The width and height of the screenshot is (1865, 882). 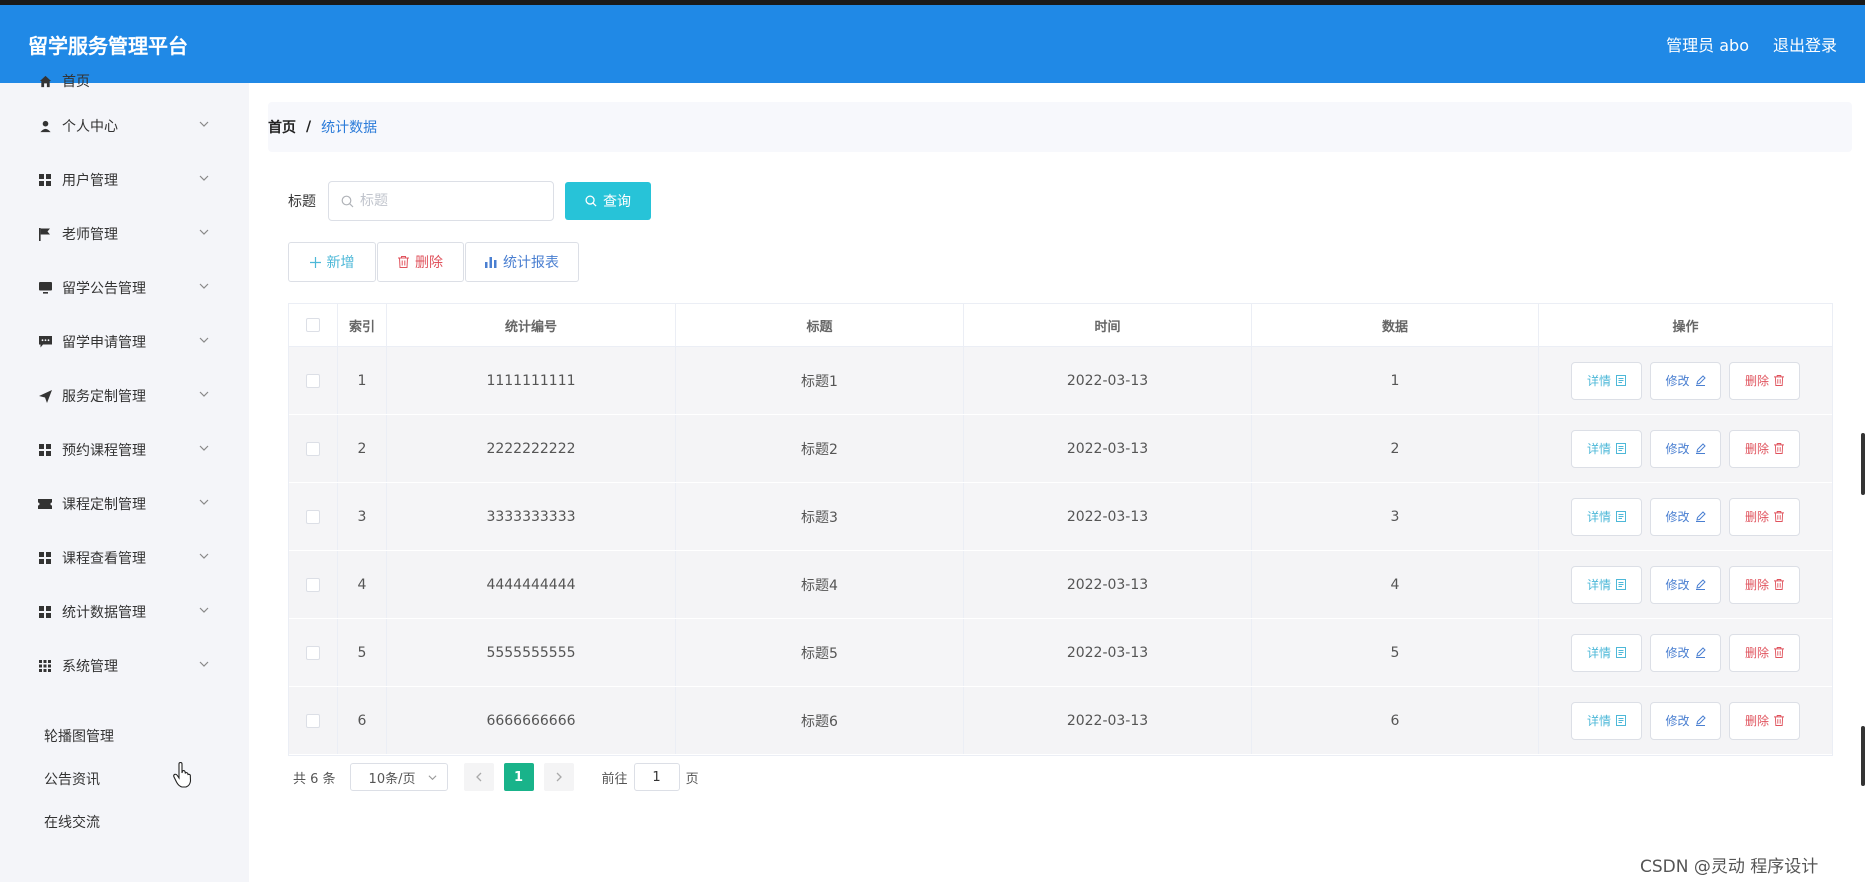 I want to click on scrollbar-thumb-secondary, so click(x=1863, y=756).